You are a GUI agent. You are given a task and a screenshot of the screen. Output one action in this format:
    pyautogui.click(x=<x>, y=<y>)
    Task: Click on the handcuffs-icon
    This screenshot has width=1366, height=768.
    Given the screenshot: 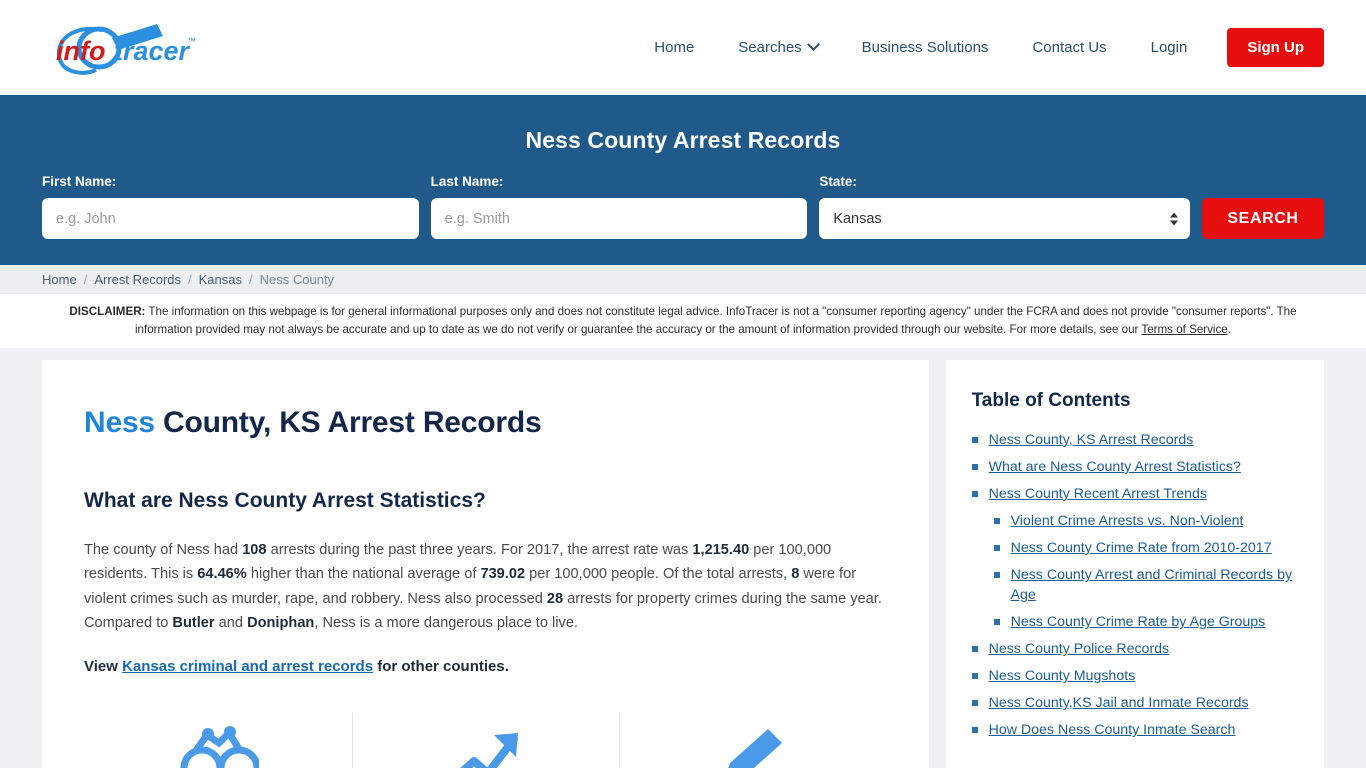 What is the action you would take?
    pyautogui.click(x=219, y=747)
    